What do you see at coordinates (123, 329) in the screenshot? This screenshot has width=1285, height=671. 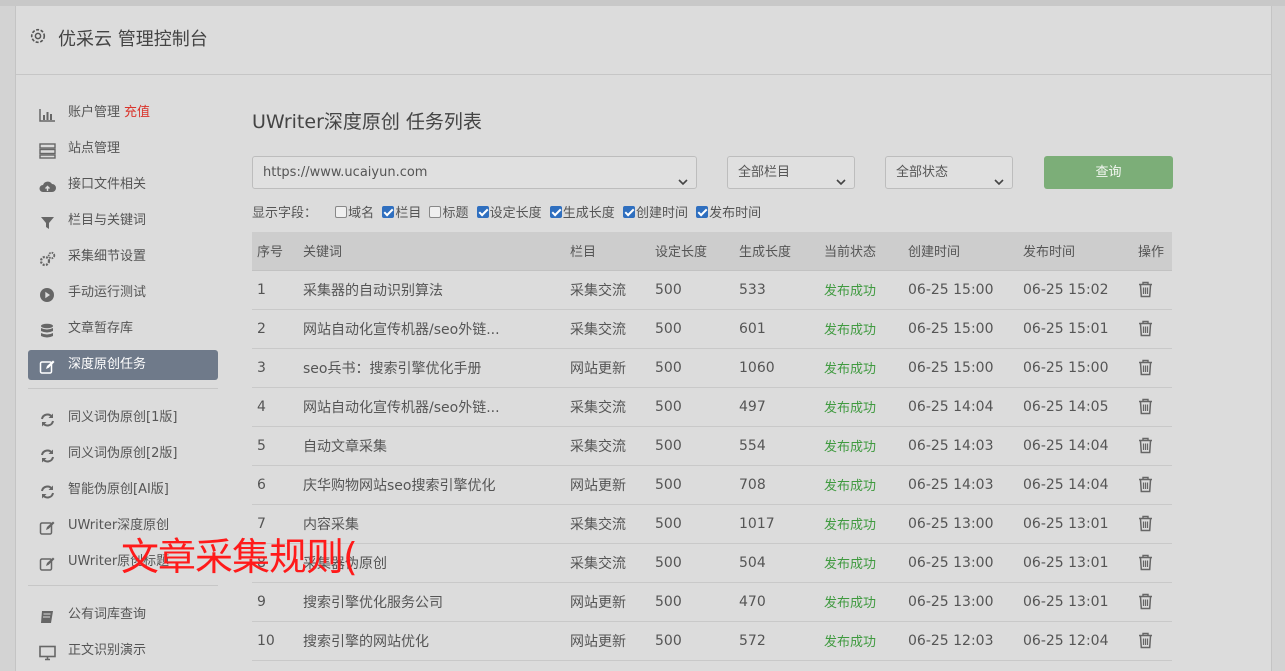 I see `sidebar-item-article-storage: 文章暂存库` at bounding box center [123, 329].